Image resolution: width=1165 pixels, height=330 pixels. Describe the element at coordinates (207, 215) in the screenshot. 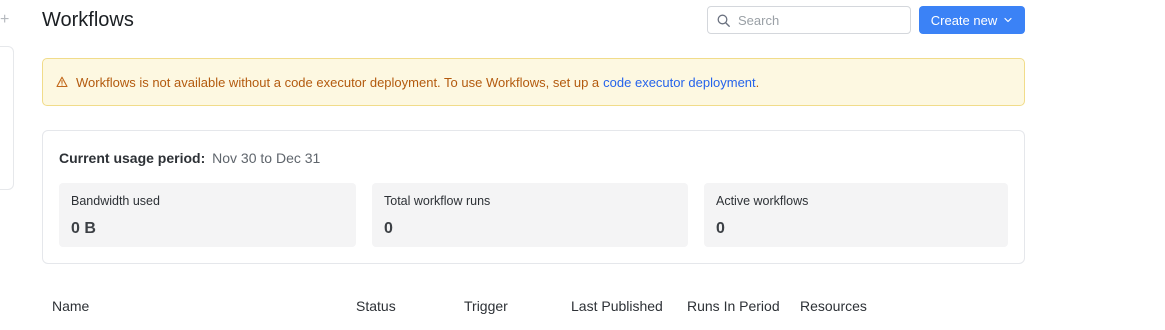

I see `stat-bandwidth-used: Bandwidth used 0 B` at that location.